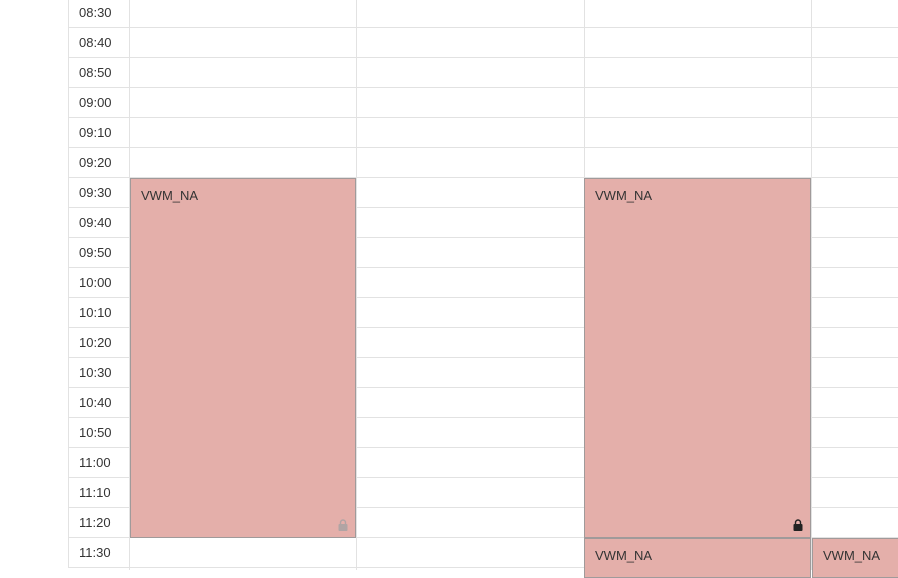 This screenshot has height=578, width=898. Describe the element at coordinates (98, 14) in the screenshot. I see `time-label: 08:30` at that location.